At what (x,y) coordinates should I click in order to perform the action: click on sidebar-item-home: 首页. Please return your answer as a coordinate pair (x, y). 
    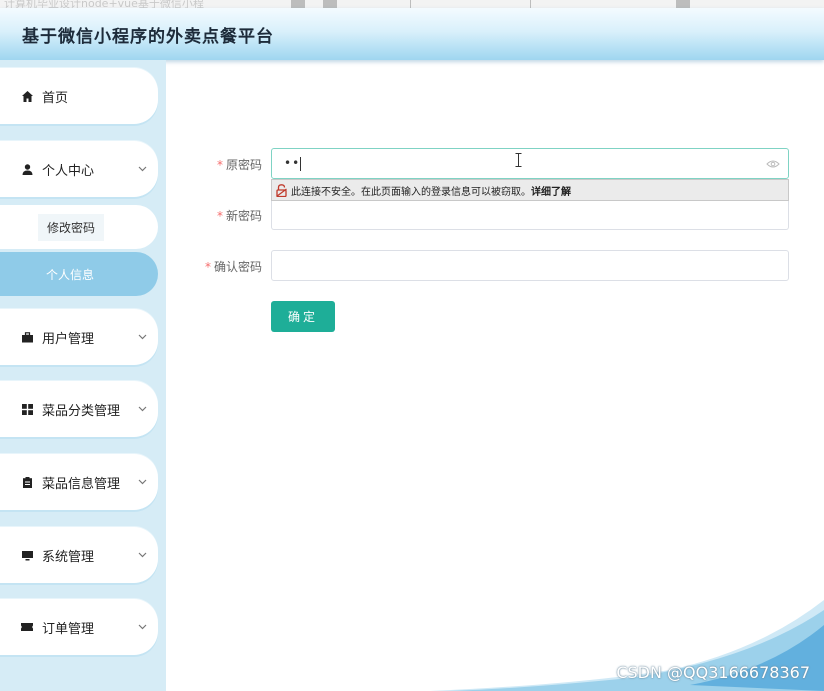
    Looking at the image, I should click on (79, 96).